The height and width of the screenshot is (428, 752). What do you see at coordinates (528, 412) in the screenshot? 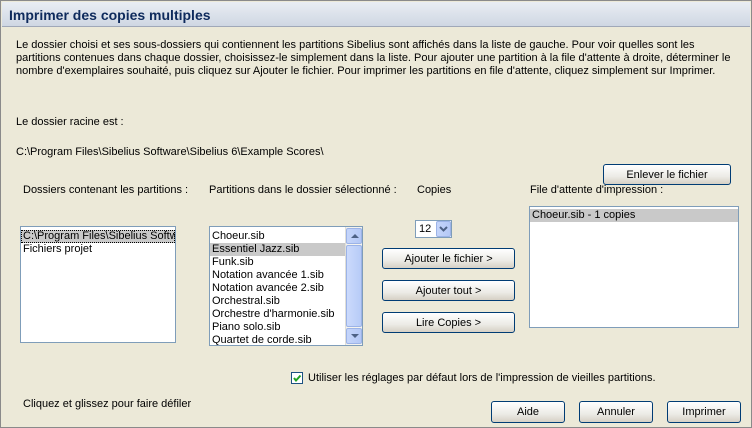
I see `help-button: Aide` at bounding box center [528, 412].